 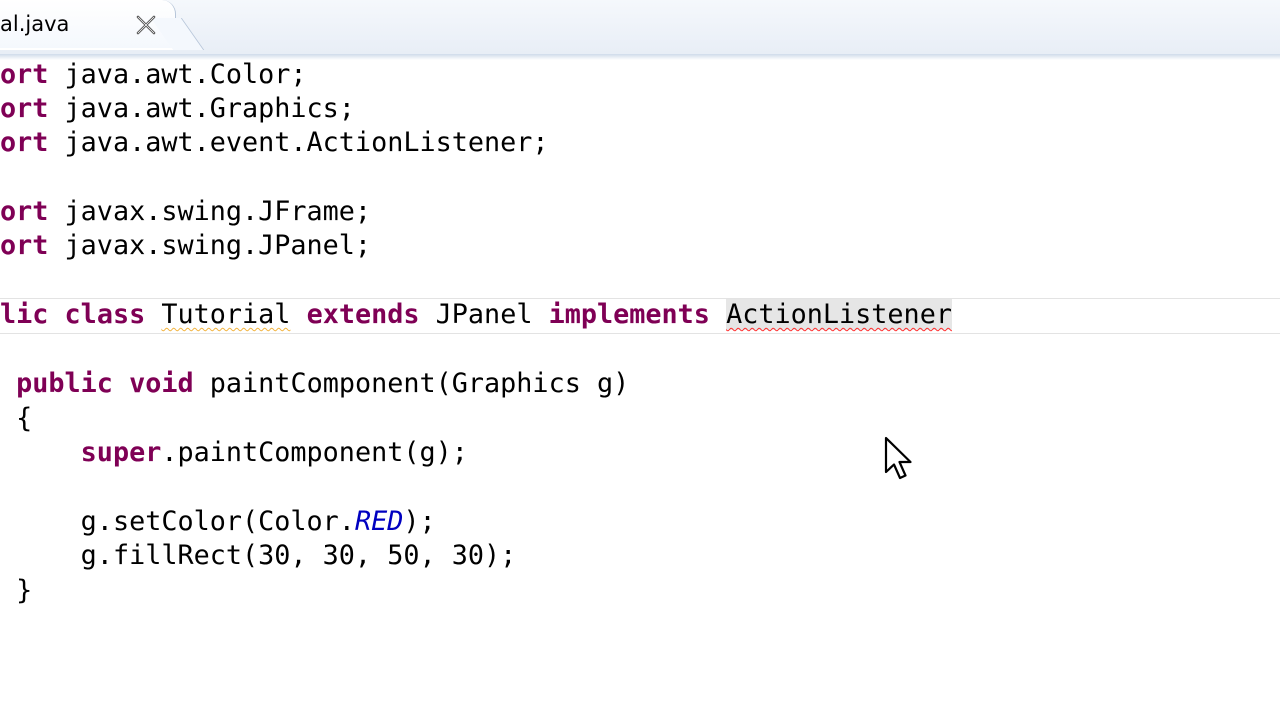 What do you see at coordinates (363, 314) in the screenshot?
I see `keyword: extends` at bounding box center [363, 314].